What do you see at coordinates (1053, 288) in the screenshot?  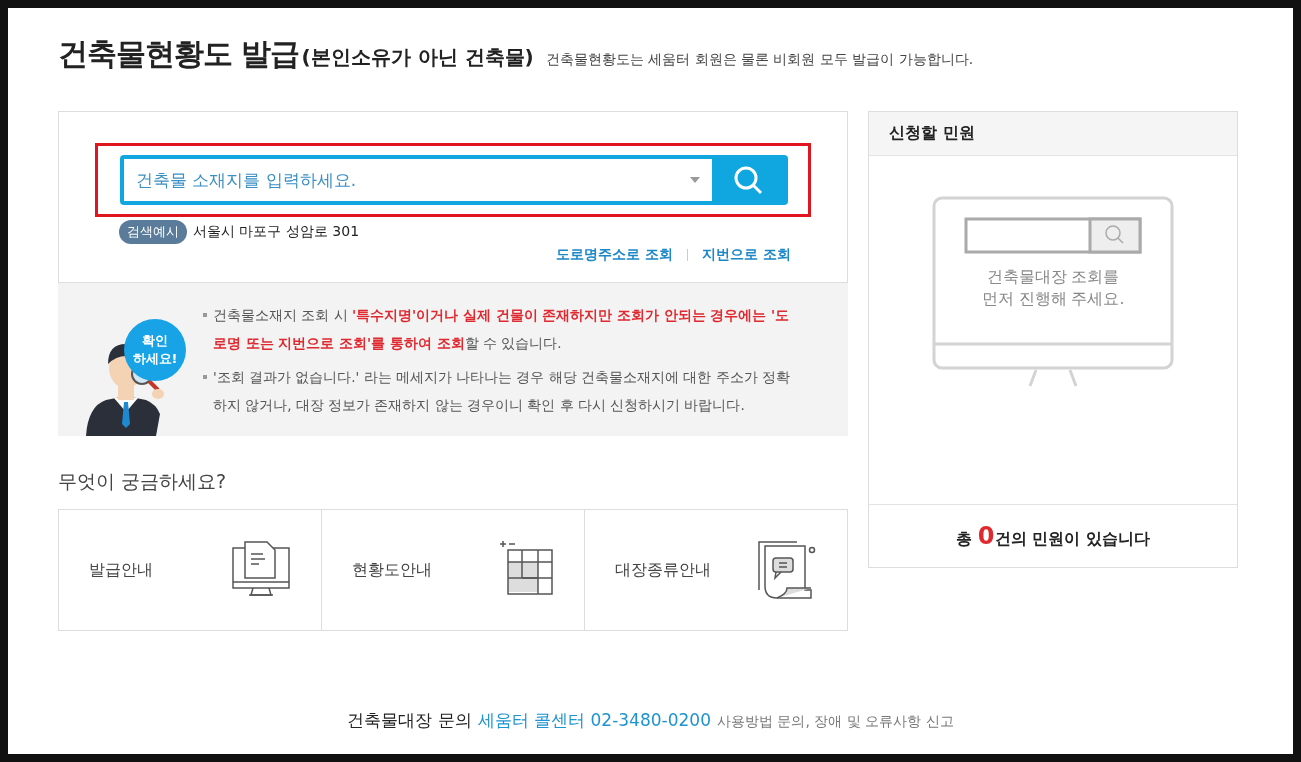 I see `empty-message: 건축물대장 조회를 먼저 진행해 주세요.` at bounding box center [1053, 288].